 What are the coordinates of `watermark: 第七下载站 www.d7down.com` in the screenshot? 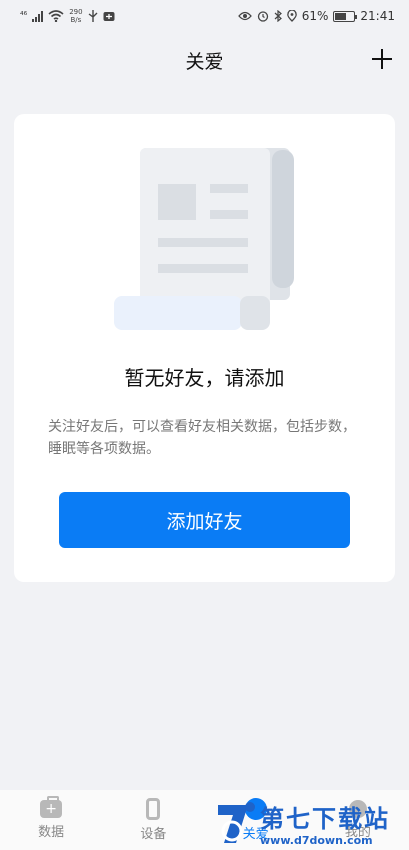 It's located at (311, 823).